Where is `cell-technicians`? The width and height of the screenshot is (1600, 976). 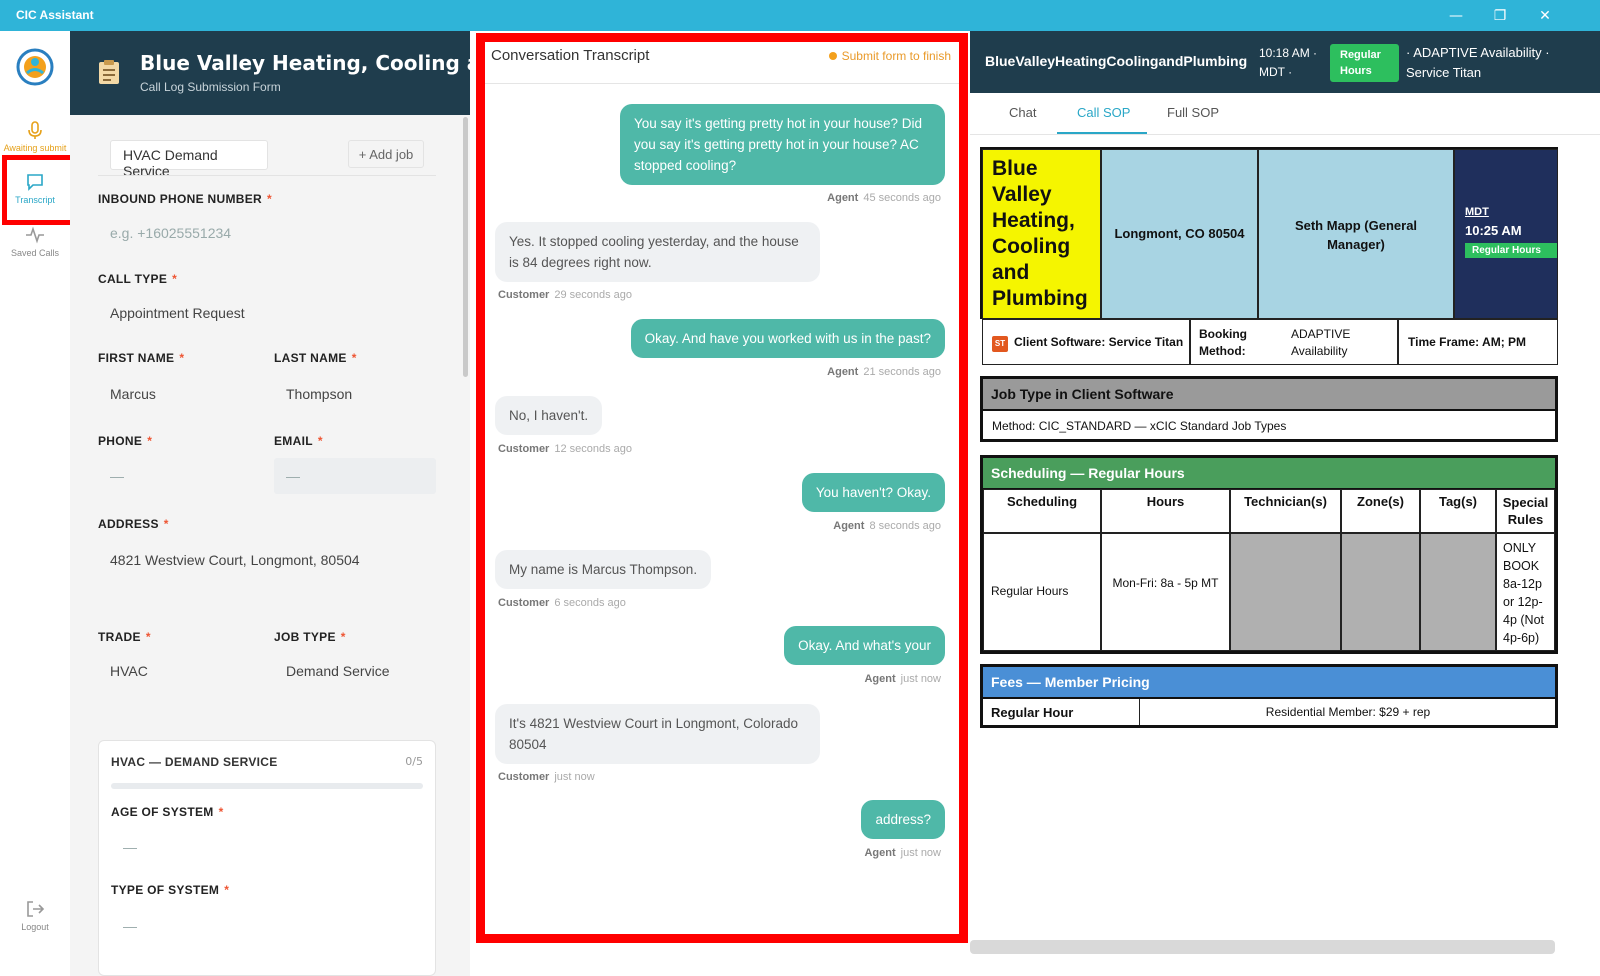
cell-technicians is located at coordinates (1285, 592).